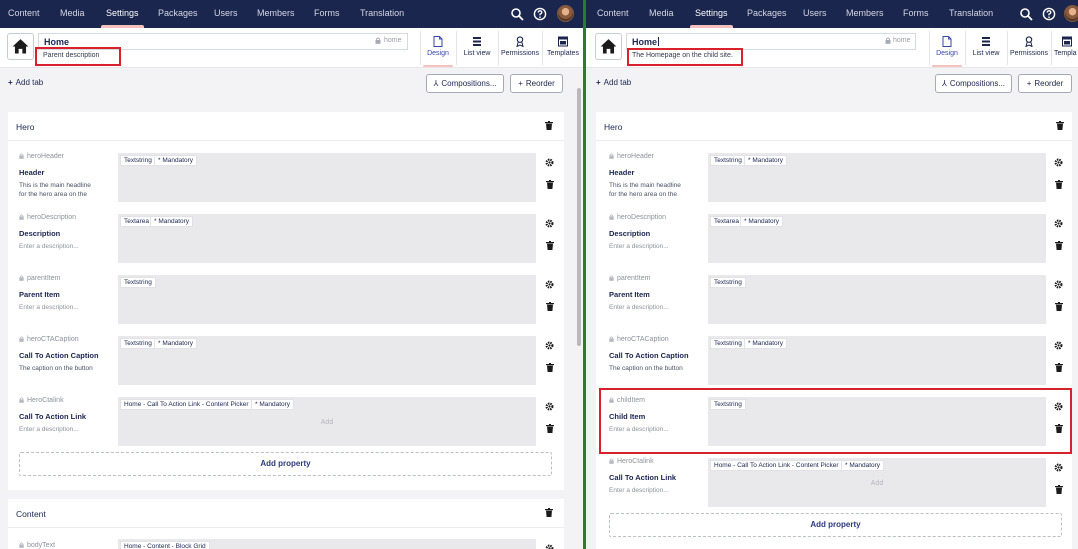 The image size is (1078, 549). Describe the element at coordinates (563, 48) in the screenshot. I see `tab-templates: Templates` at that location.